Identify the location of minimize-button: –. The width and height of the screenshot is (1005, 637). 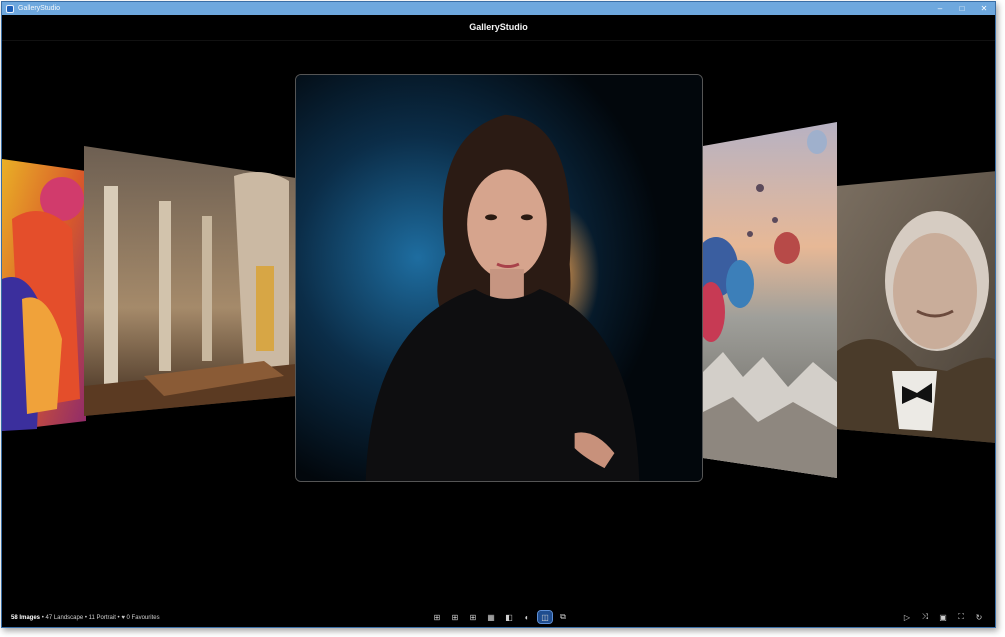
(940, 8).